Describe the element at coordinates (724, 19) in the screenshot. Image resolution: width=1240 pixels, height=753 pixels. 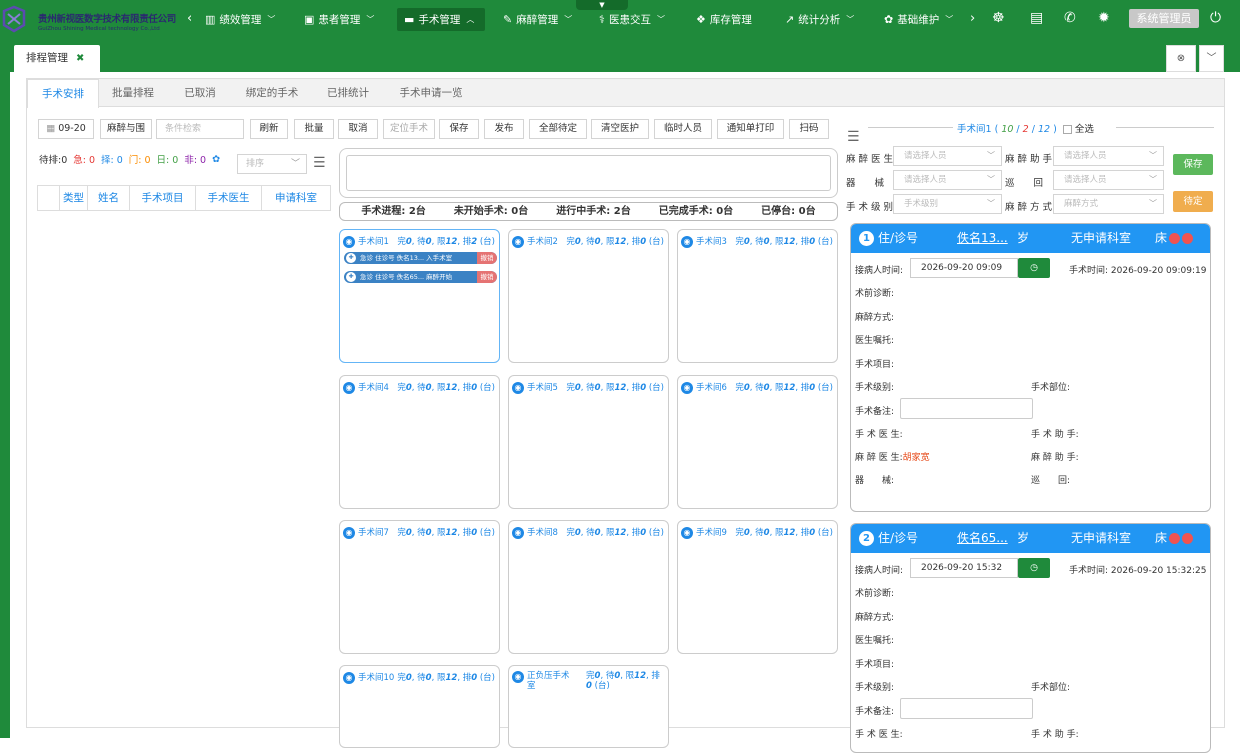
I see `nav-item-inventory: ❖ 库存管理` at that location.